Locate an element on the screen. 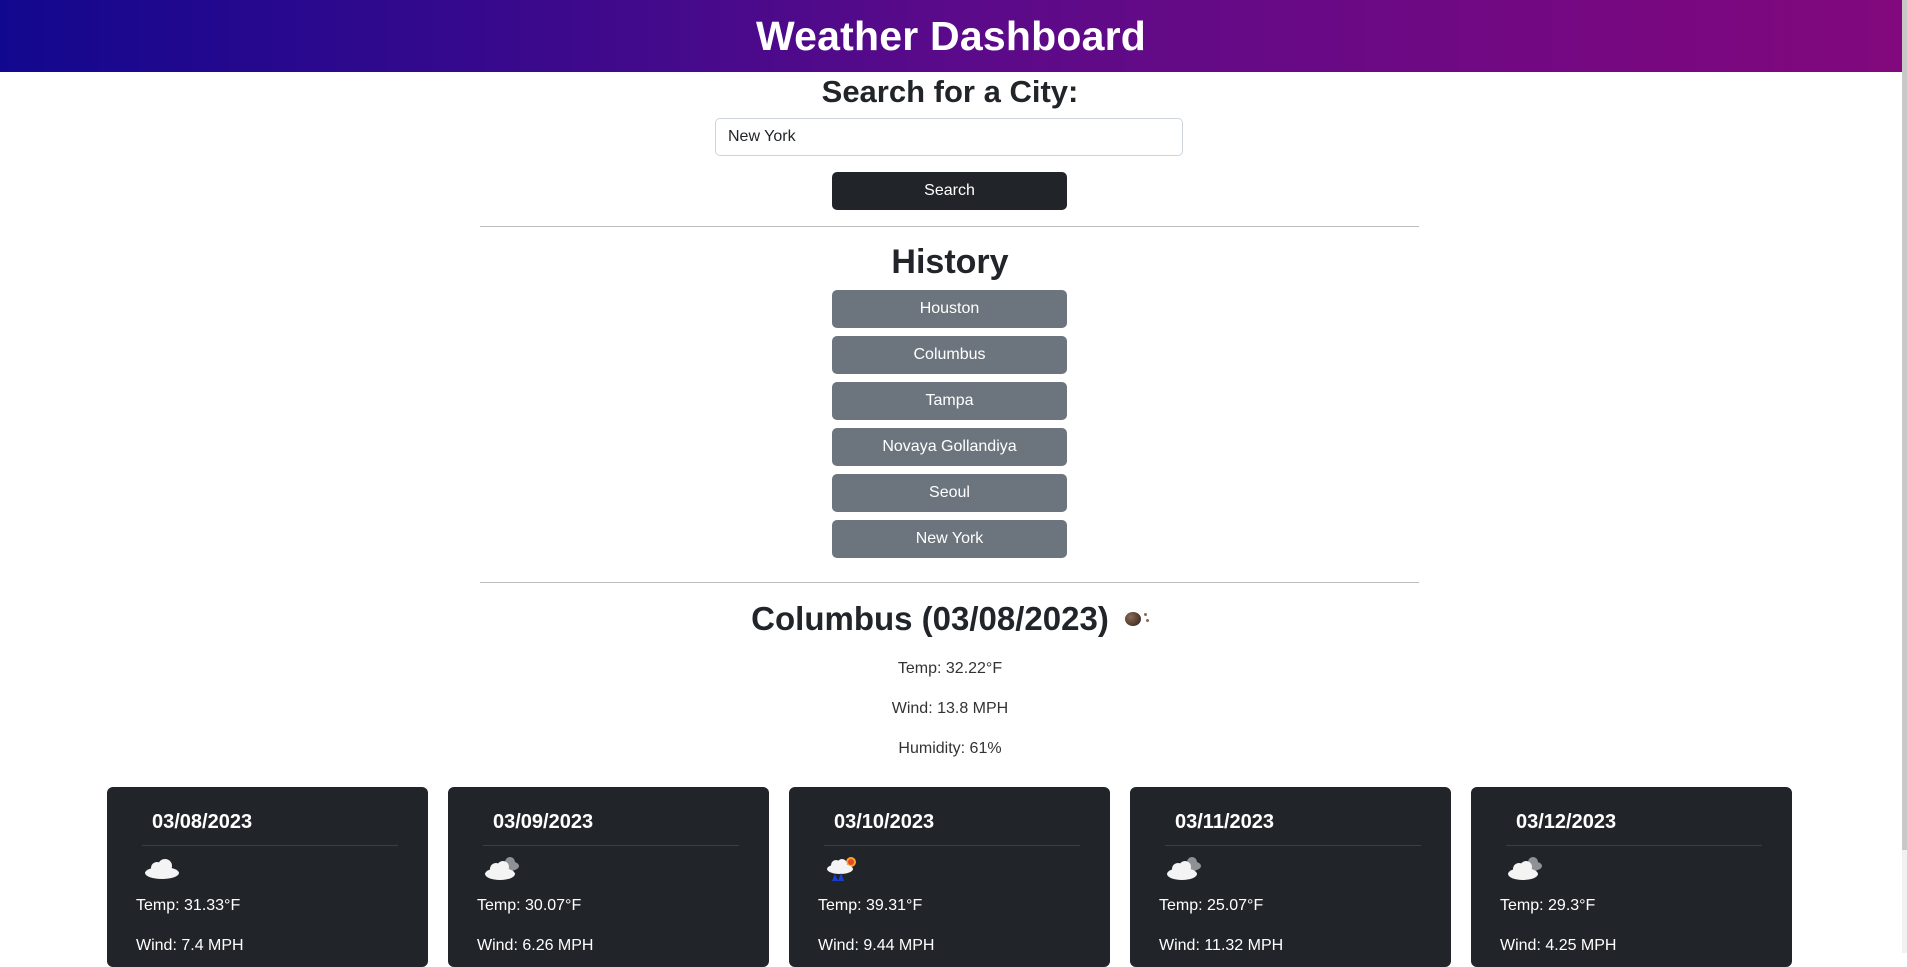 Image resolution: width=1907 pixels, height=967 pixels. scrollbar-thumb is located at coordinates (1904, 425).